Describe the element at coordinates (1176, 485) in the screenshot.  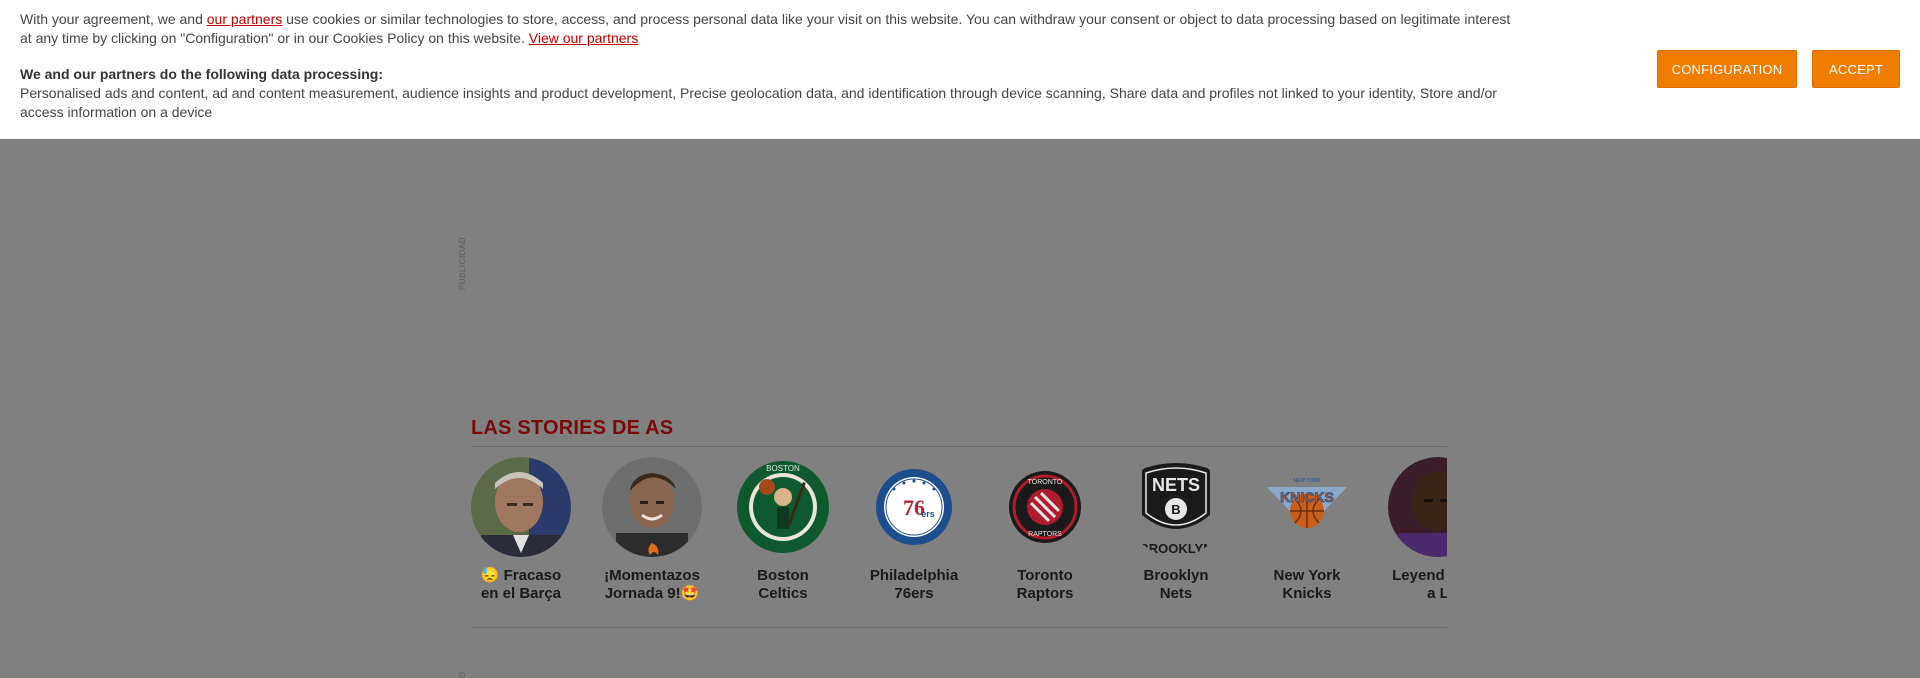
I see `svg-text: NETS` at that location.